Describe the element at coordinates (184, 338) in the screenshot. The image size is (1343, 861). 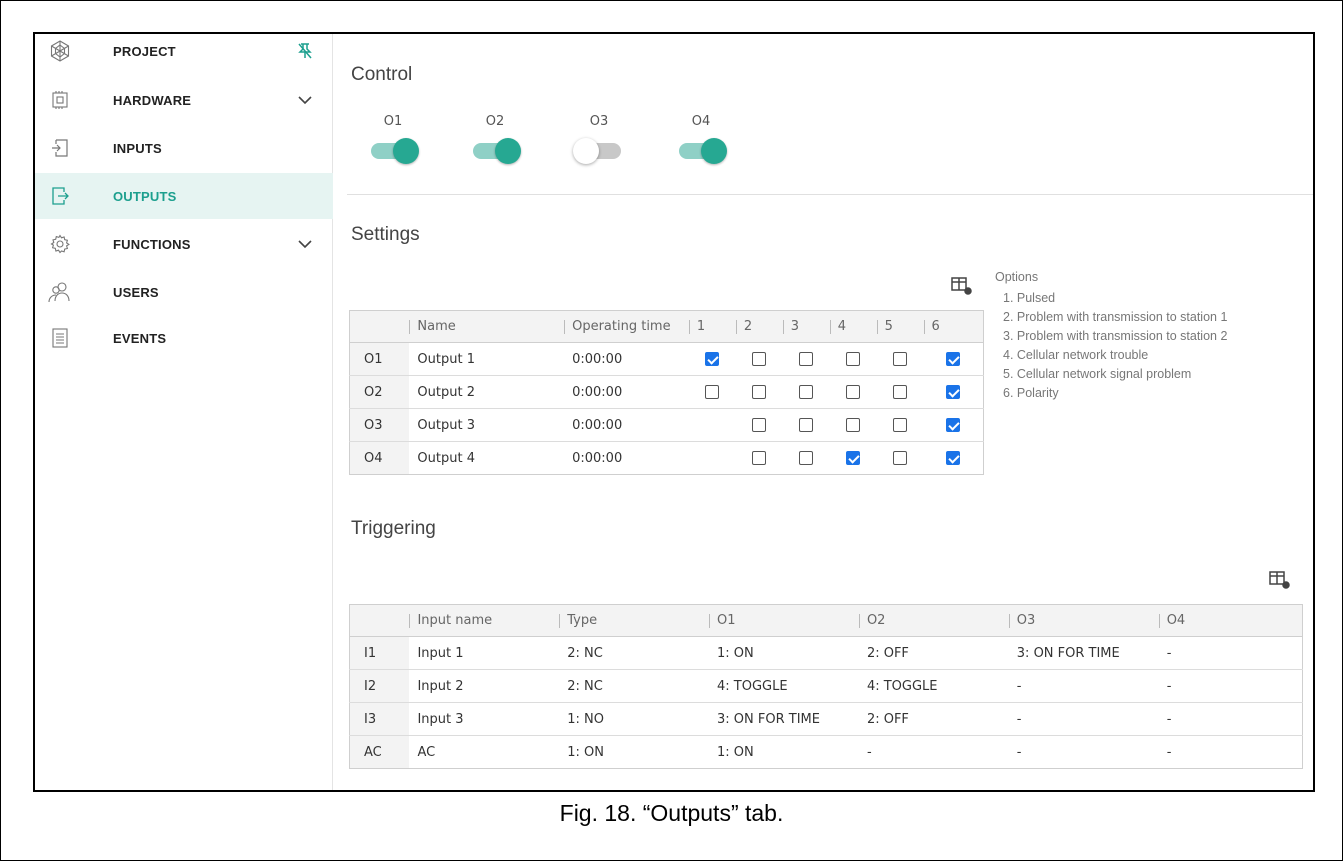
I see `sidebar-item-events: EVENTS` at that location.